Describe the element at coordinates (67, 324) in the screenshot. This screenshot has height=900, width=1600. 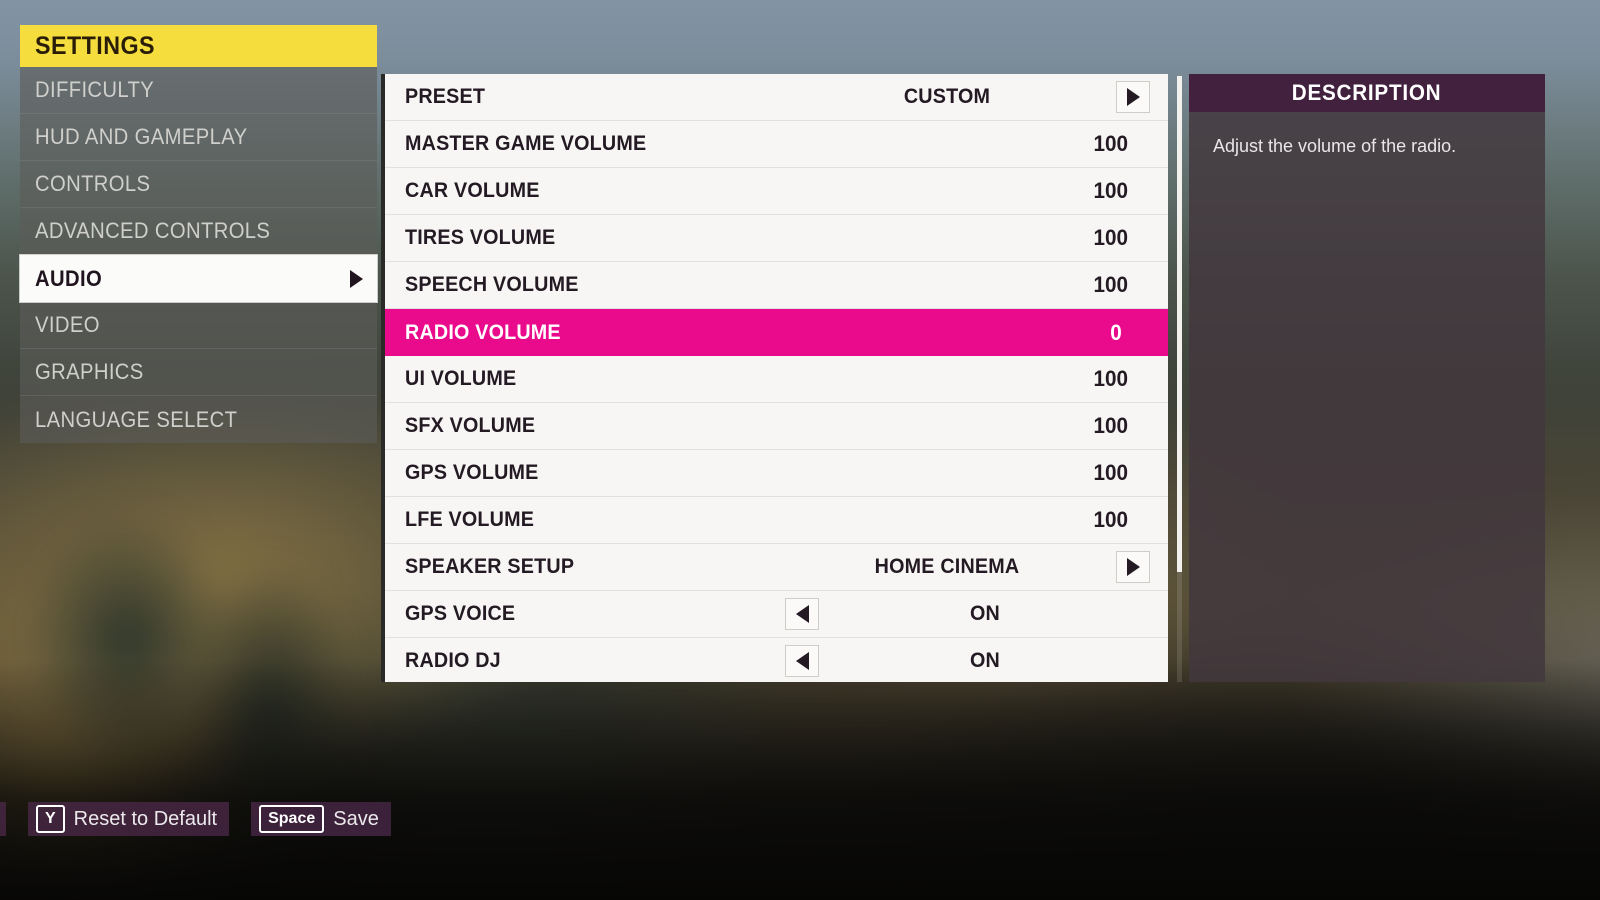
I see `sidebar-item-label: VIDEO` at that location.